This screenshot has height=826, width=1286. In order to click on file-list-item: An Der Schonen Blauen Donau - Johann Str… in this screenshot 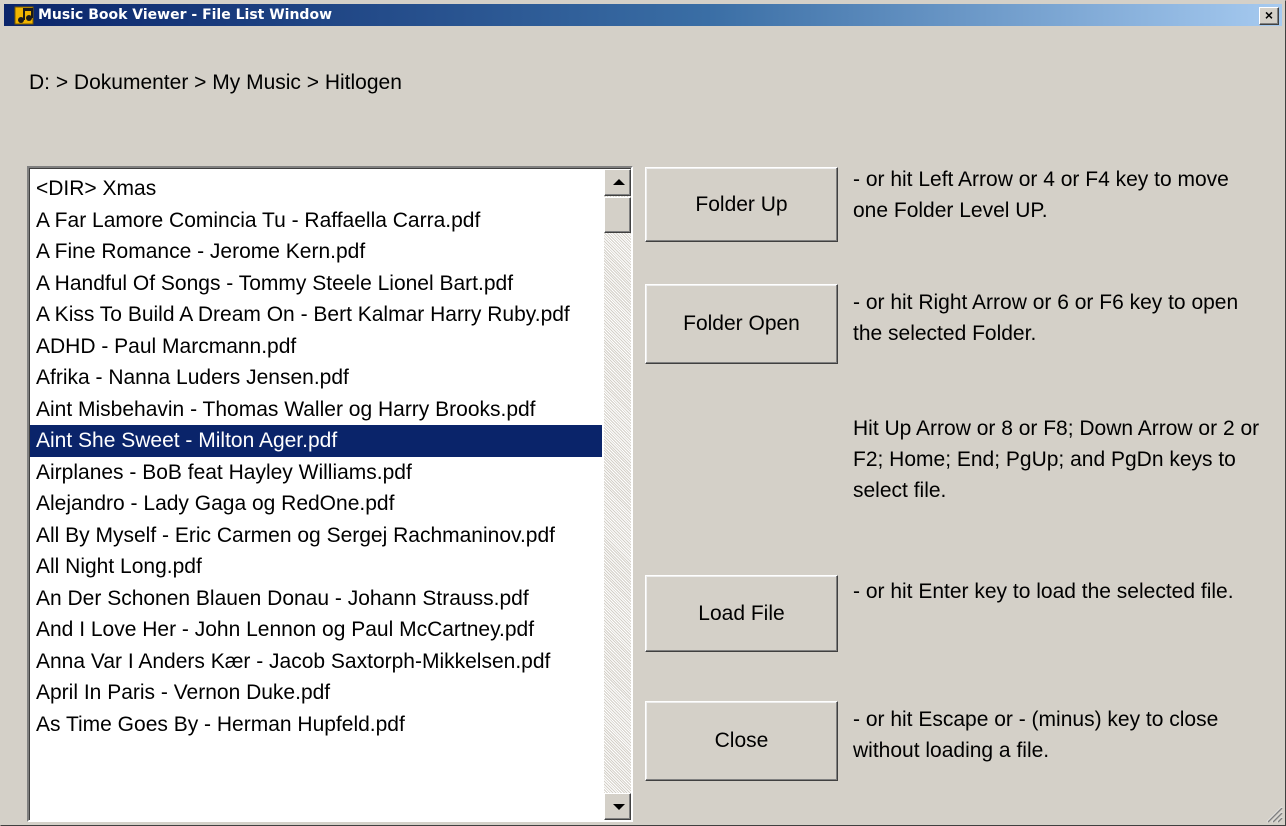, I will do `click(316, 599)`.